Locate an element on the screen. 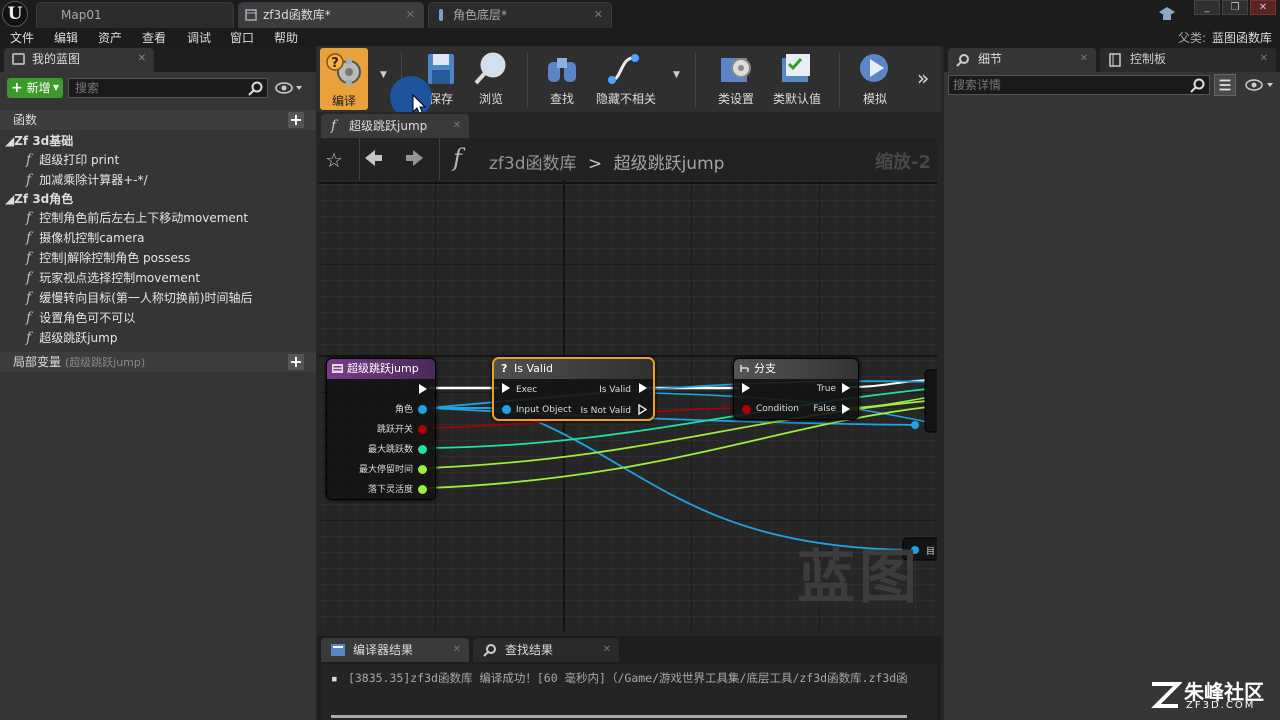  menu-help: 帮助 is located at coordinates (286, 37).